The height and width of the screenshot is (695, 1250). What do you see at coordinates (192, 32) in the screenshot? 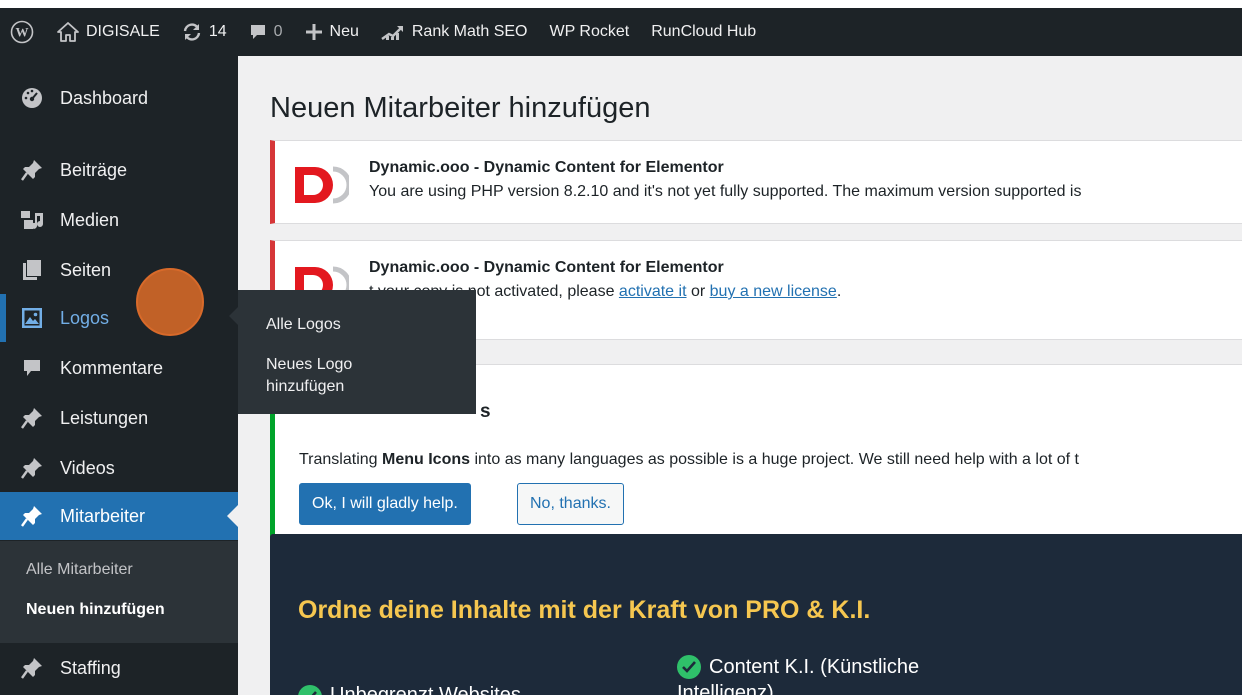
I see `updates-icon` at bounding box center [192, 32].